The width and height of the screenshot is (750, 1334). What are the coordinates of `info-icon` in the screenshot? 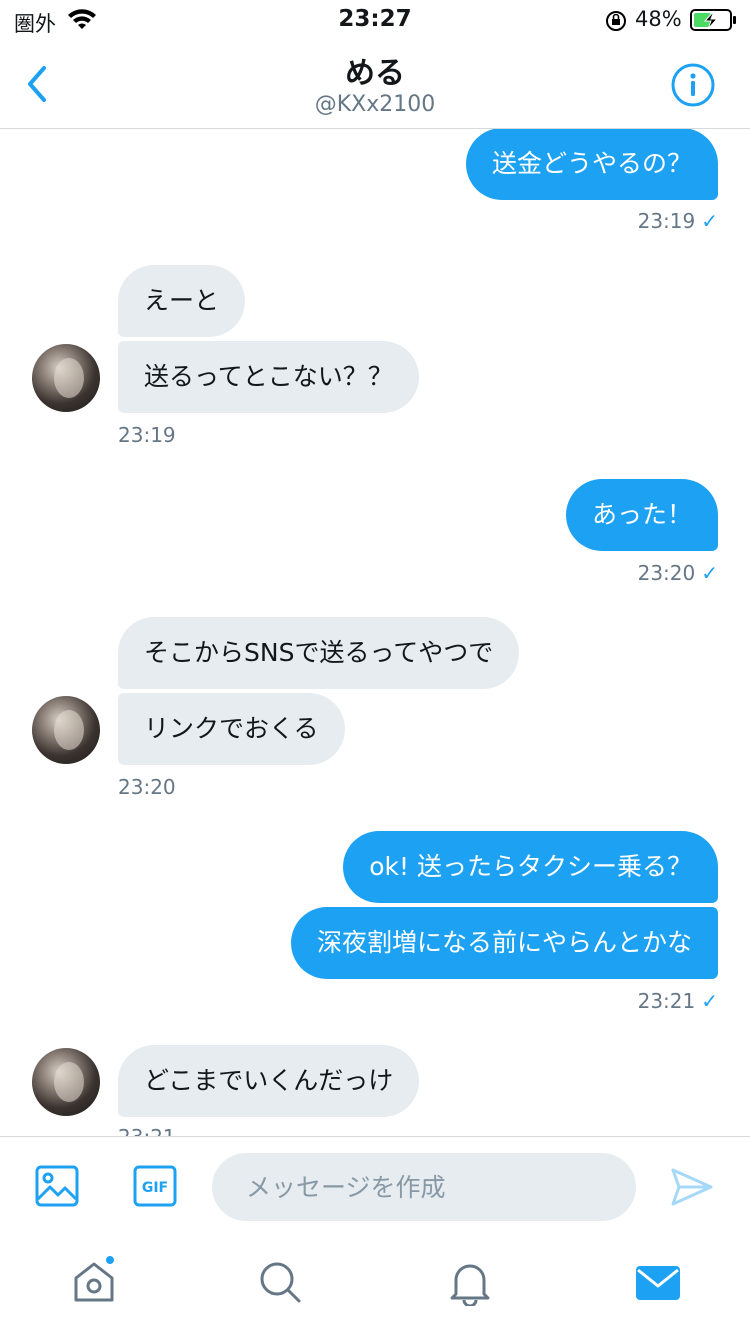 It's located at (693, 85).